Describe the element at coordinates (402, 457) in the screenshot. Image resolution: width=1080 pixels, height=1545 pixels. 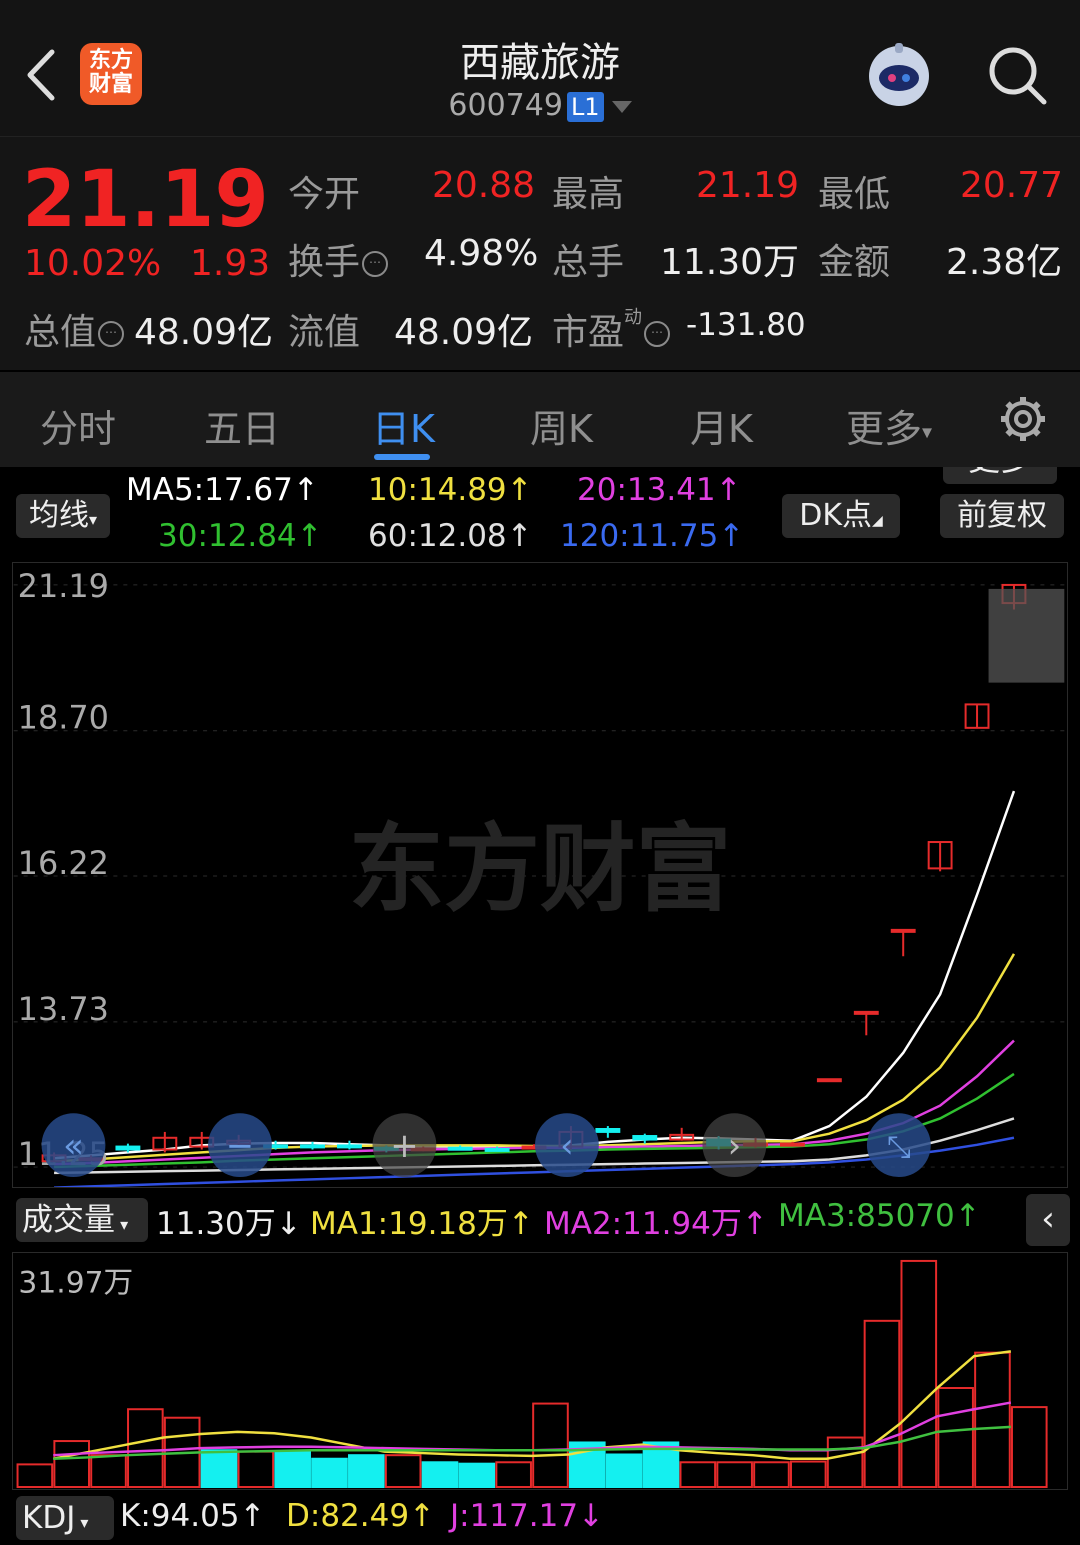
I see `active-tab-indicator` at that location.